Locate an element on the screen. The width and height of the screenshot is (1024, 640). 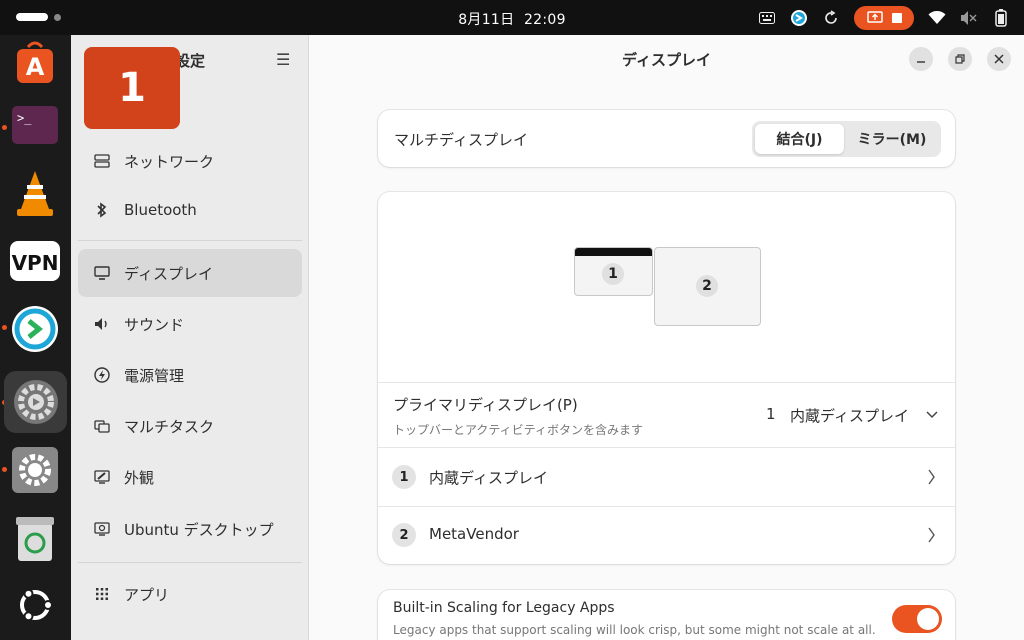
screen-record-indicator is located at coordinates (884, 17).